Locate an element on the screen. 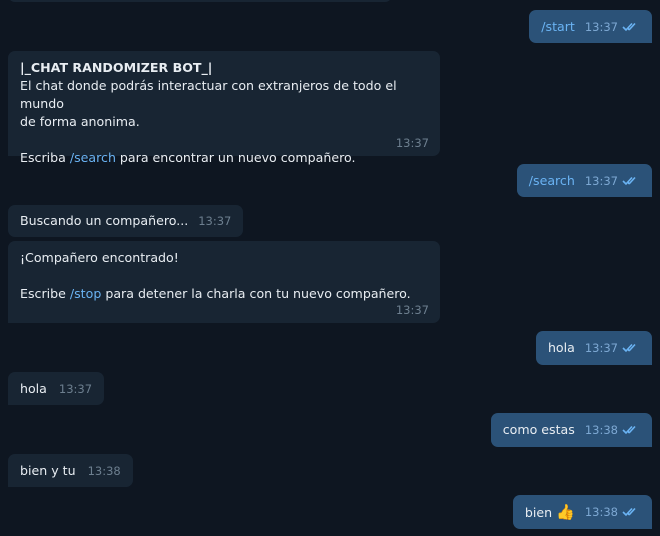 This screenshot has height=536, width=660. message-bubble-partial is located at coordinates (200, 1).